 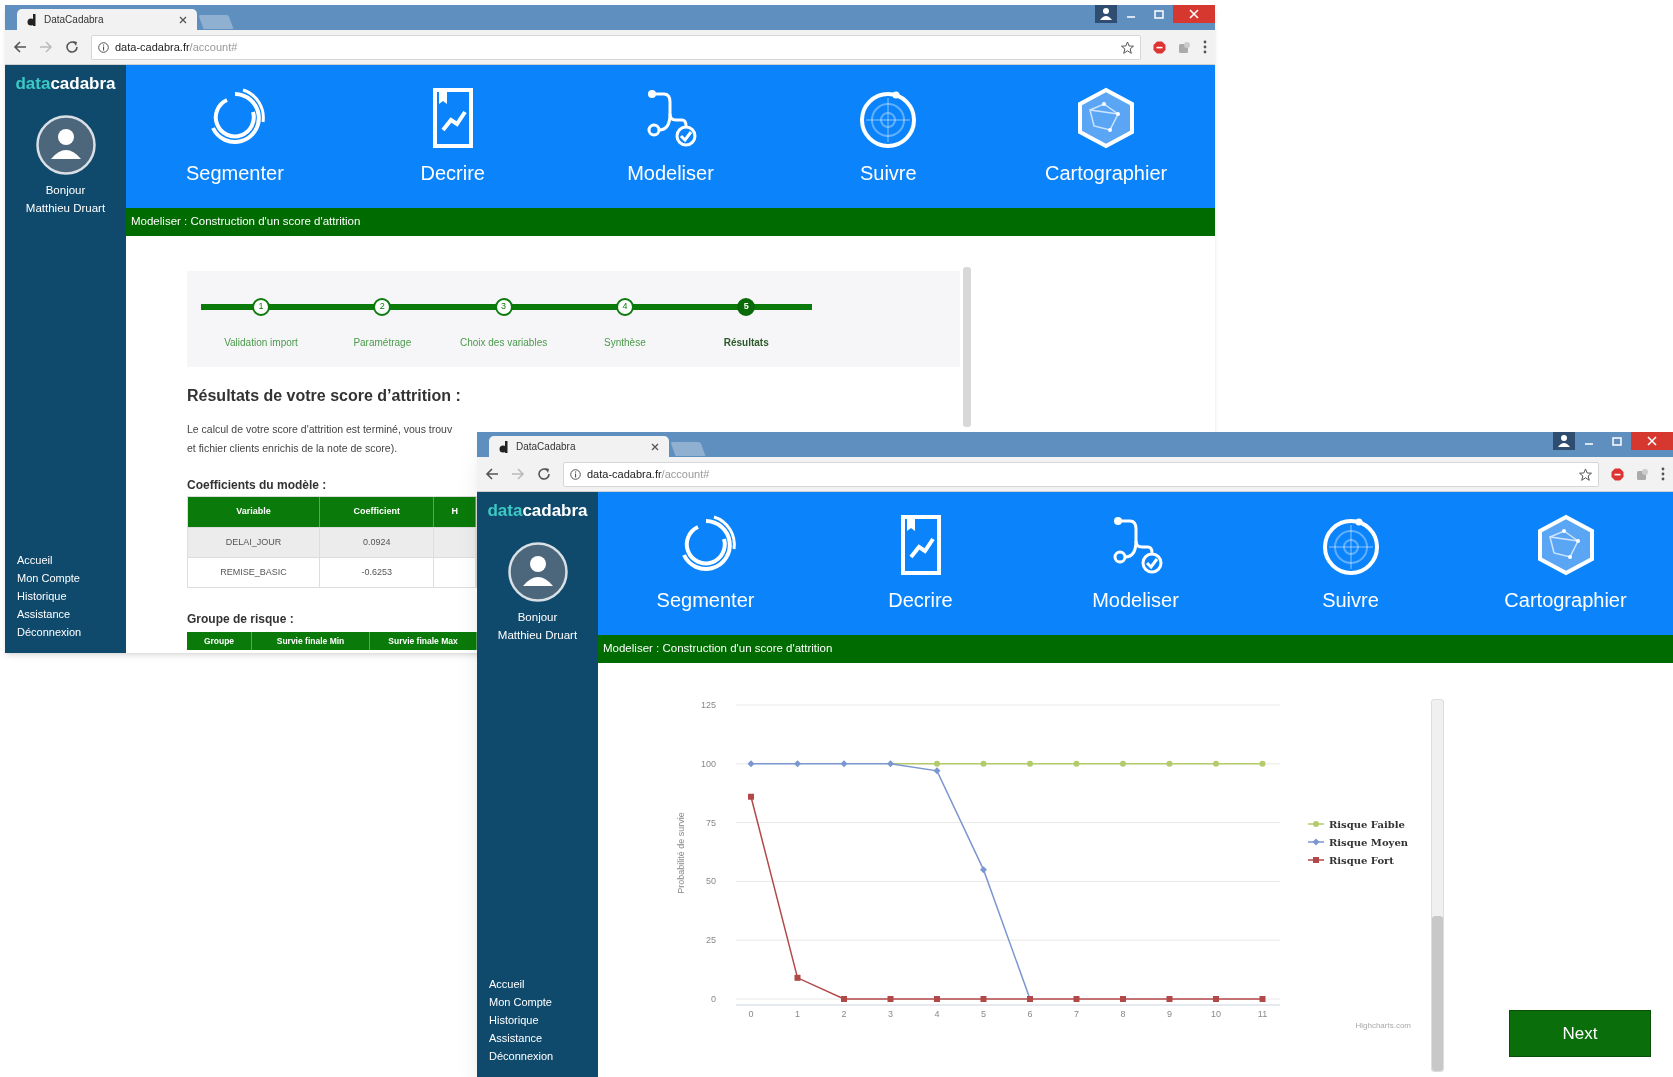 What do you see at coordinates (311, 641) in the screenshot?
I see `column-header: Survie finale Min` at bounding box center [311, 641].